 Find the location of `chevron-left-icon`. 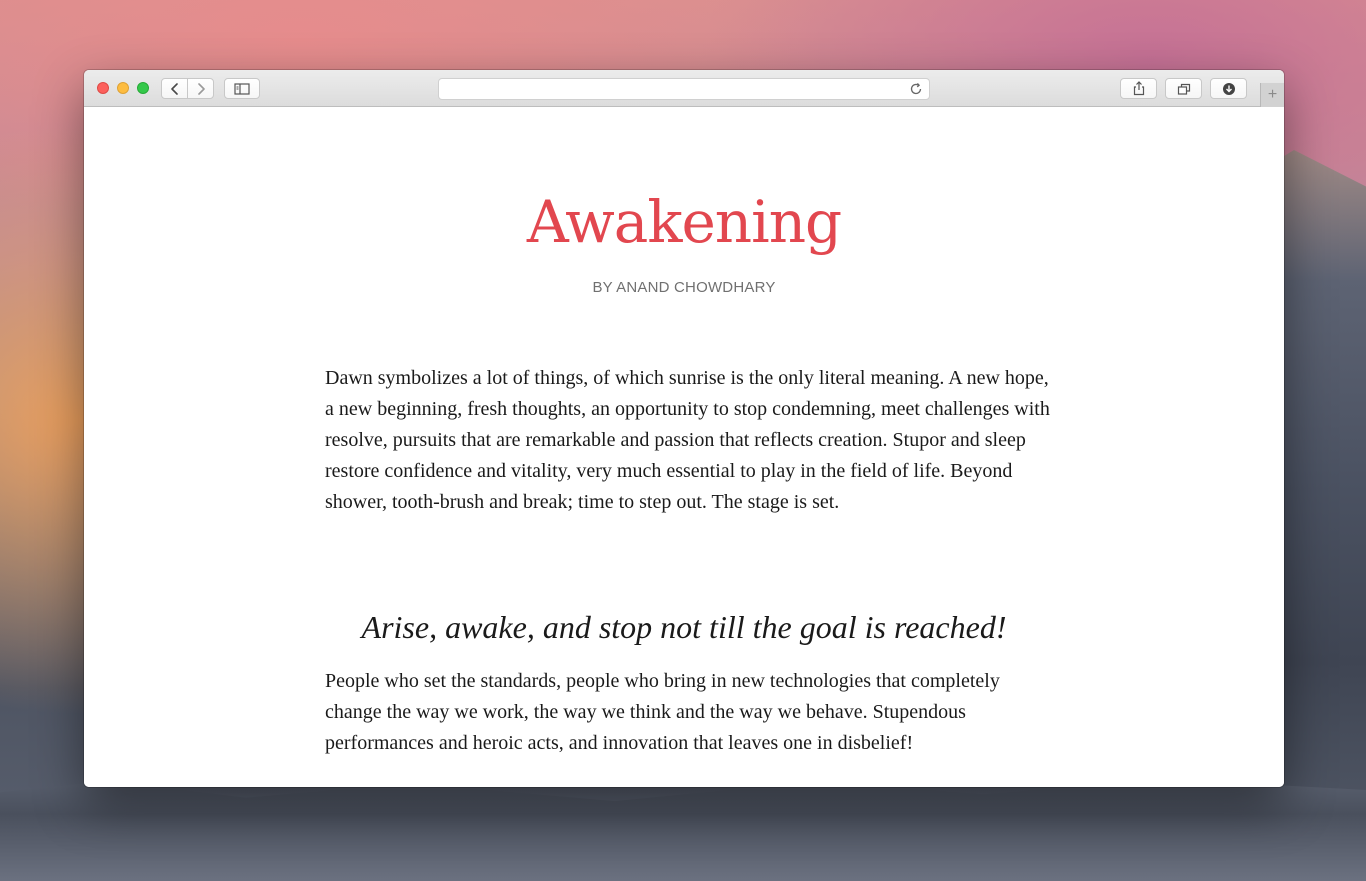

chevron-left-icon is located at coordinates (175, 88).